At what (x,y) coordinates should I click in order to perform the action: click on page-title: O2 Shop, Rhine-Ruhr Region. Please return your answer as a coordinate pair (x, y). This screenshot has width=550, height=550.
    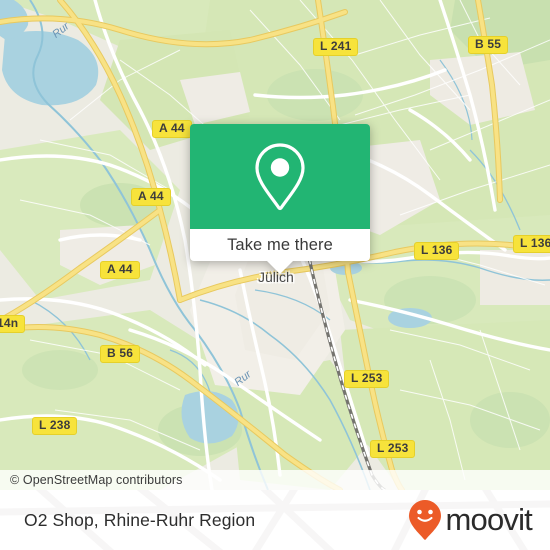
    Looking at the image, I should click on (140, 519).